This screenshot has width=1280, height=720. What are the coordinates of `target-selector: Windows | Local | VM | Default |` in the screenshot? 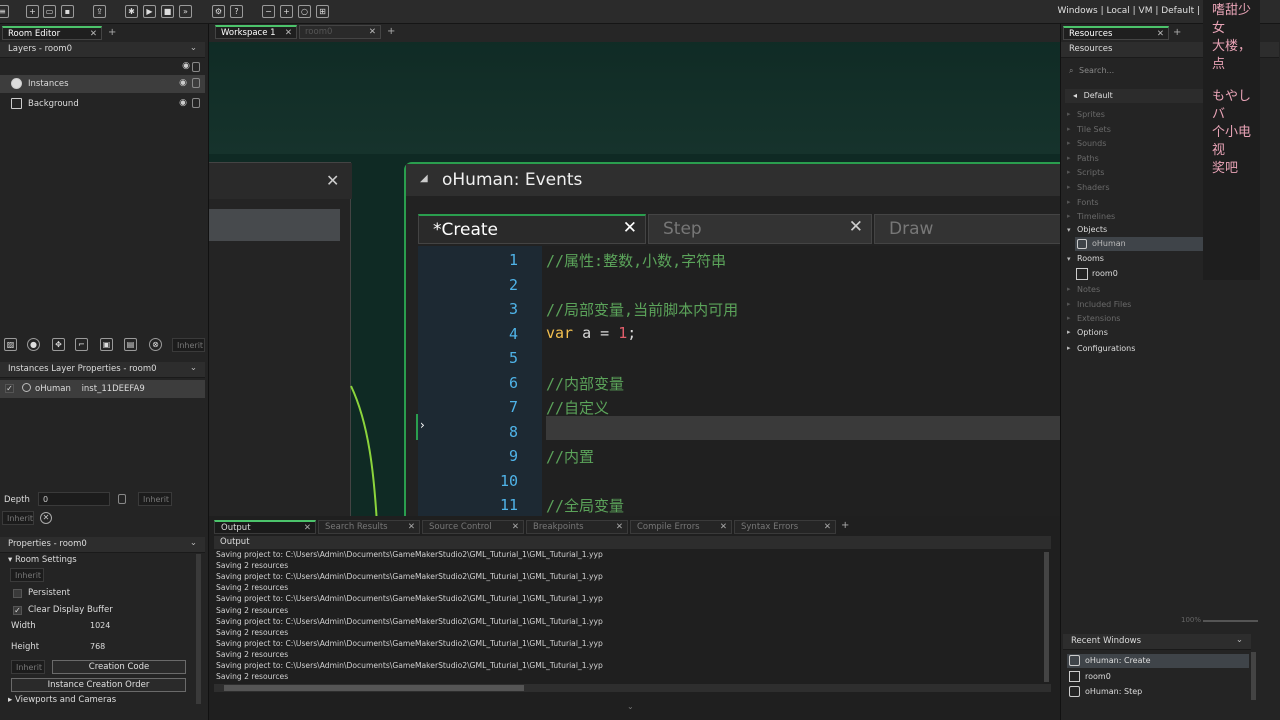 It's located at (1129, 11).